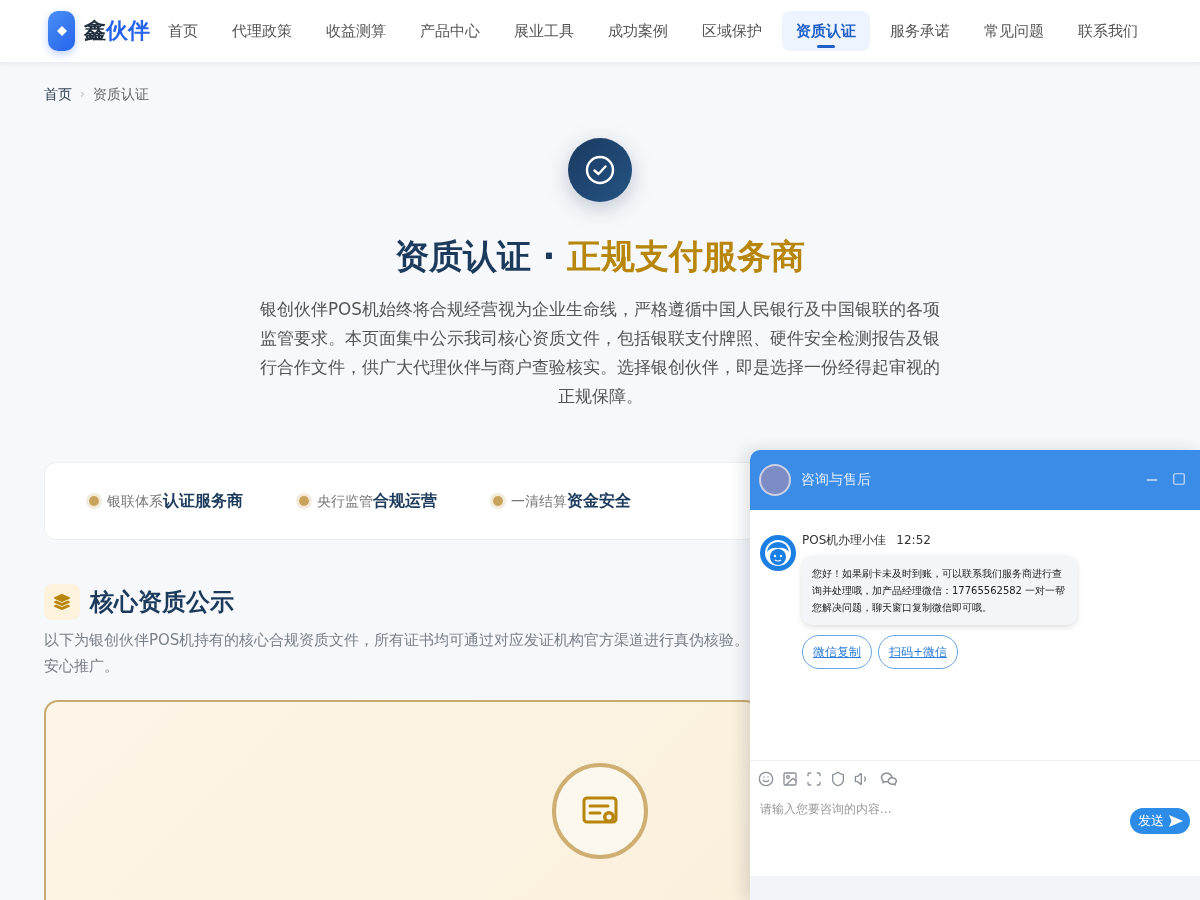 The height and width of the screenshot is (900, 1200). What do you see at coordinates (377, 501) in the screenshot?
I see `highlight-text: 央行监管合规运营` at bounding box center [377, 501].